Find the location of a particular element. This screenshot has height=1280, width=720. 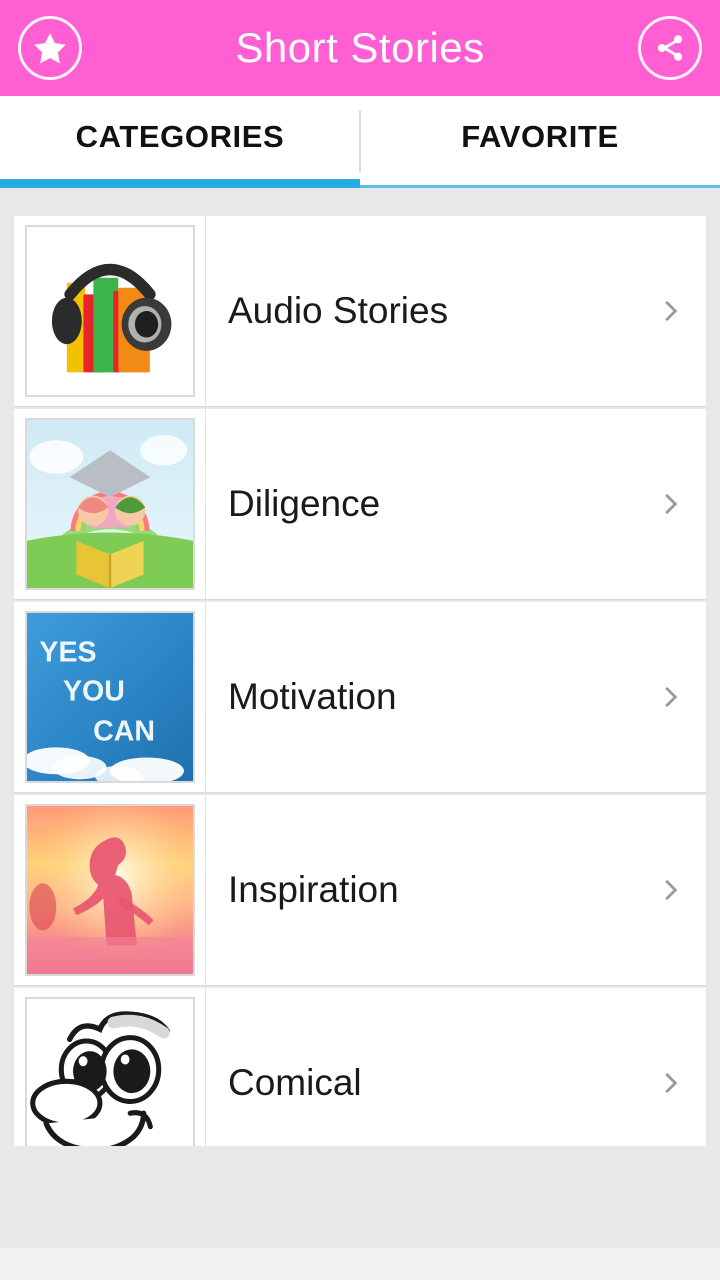

tab-favorite: FAVORITE is located at coordinates (540, 142).